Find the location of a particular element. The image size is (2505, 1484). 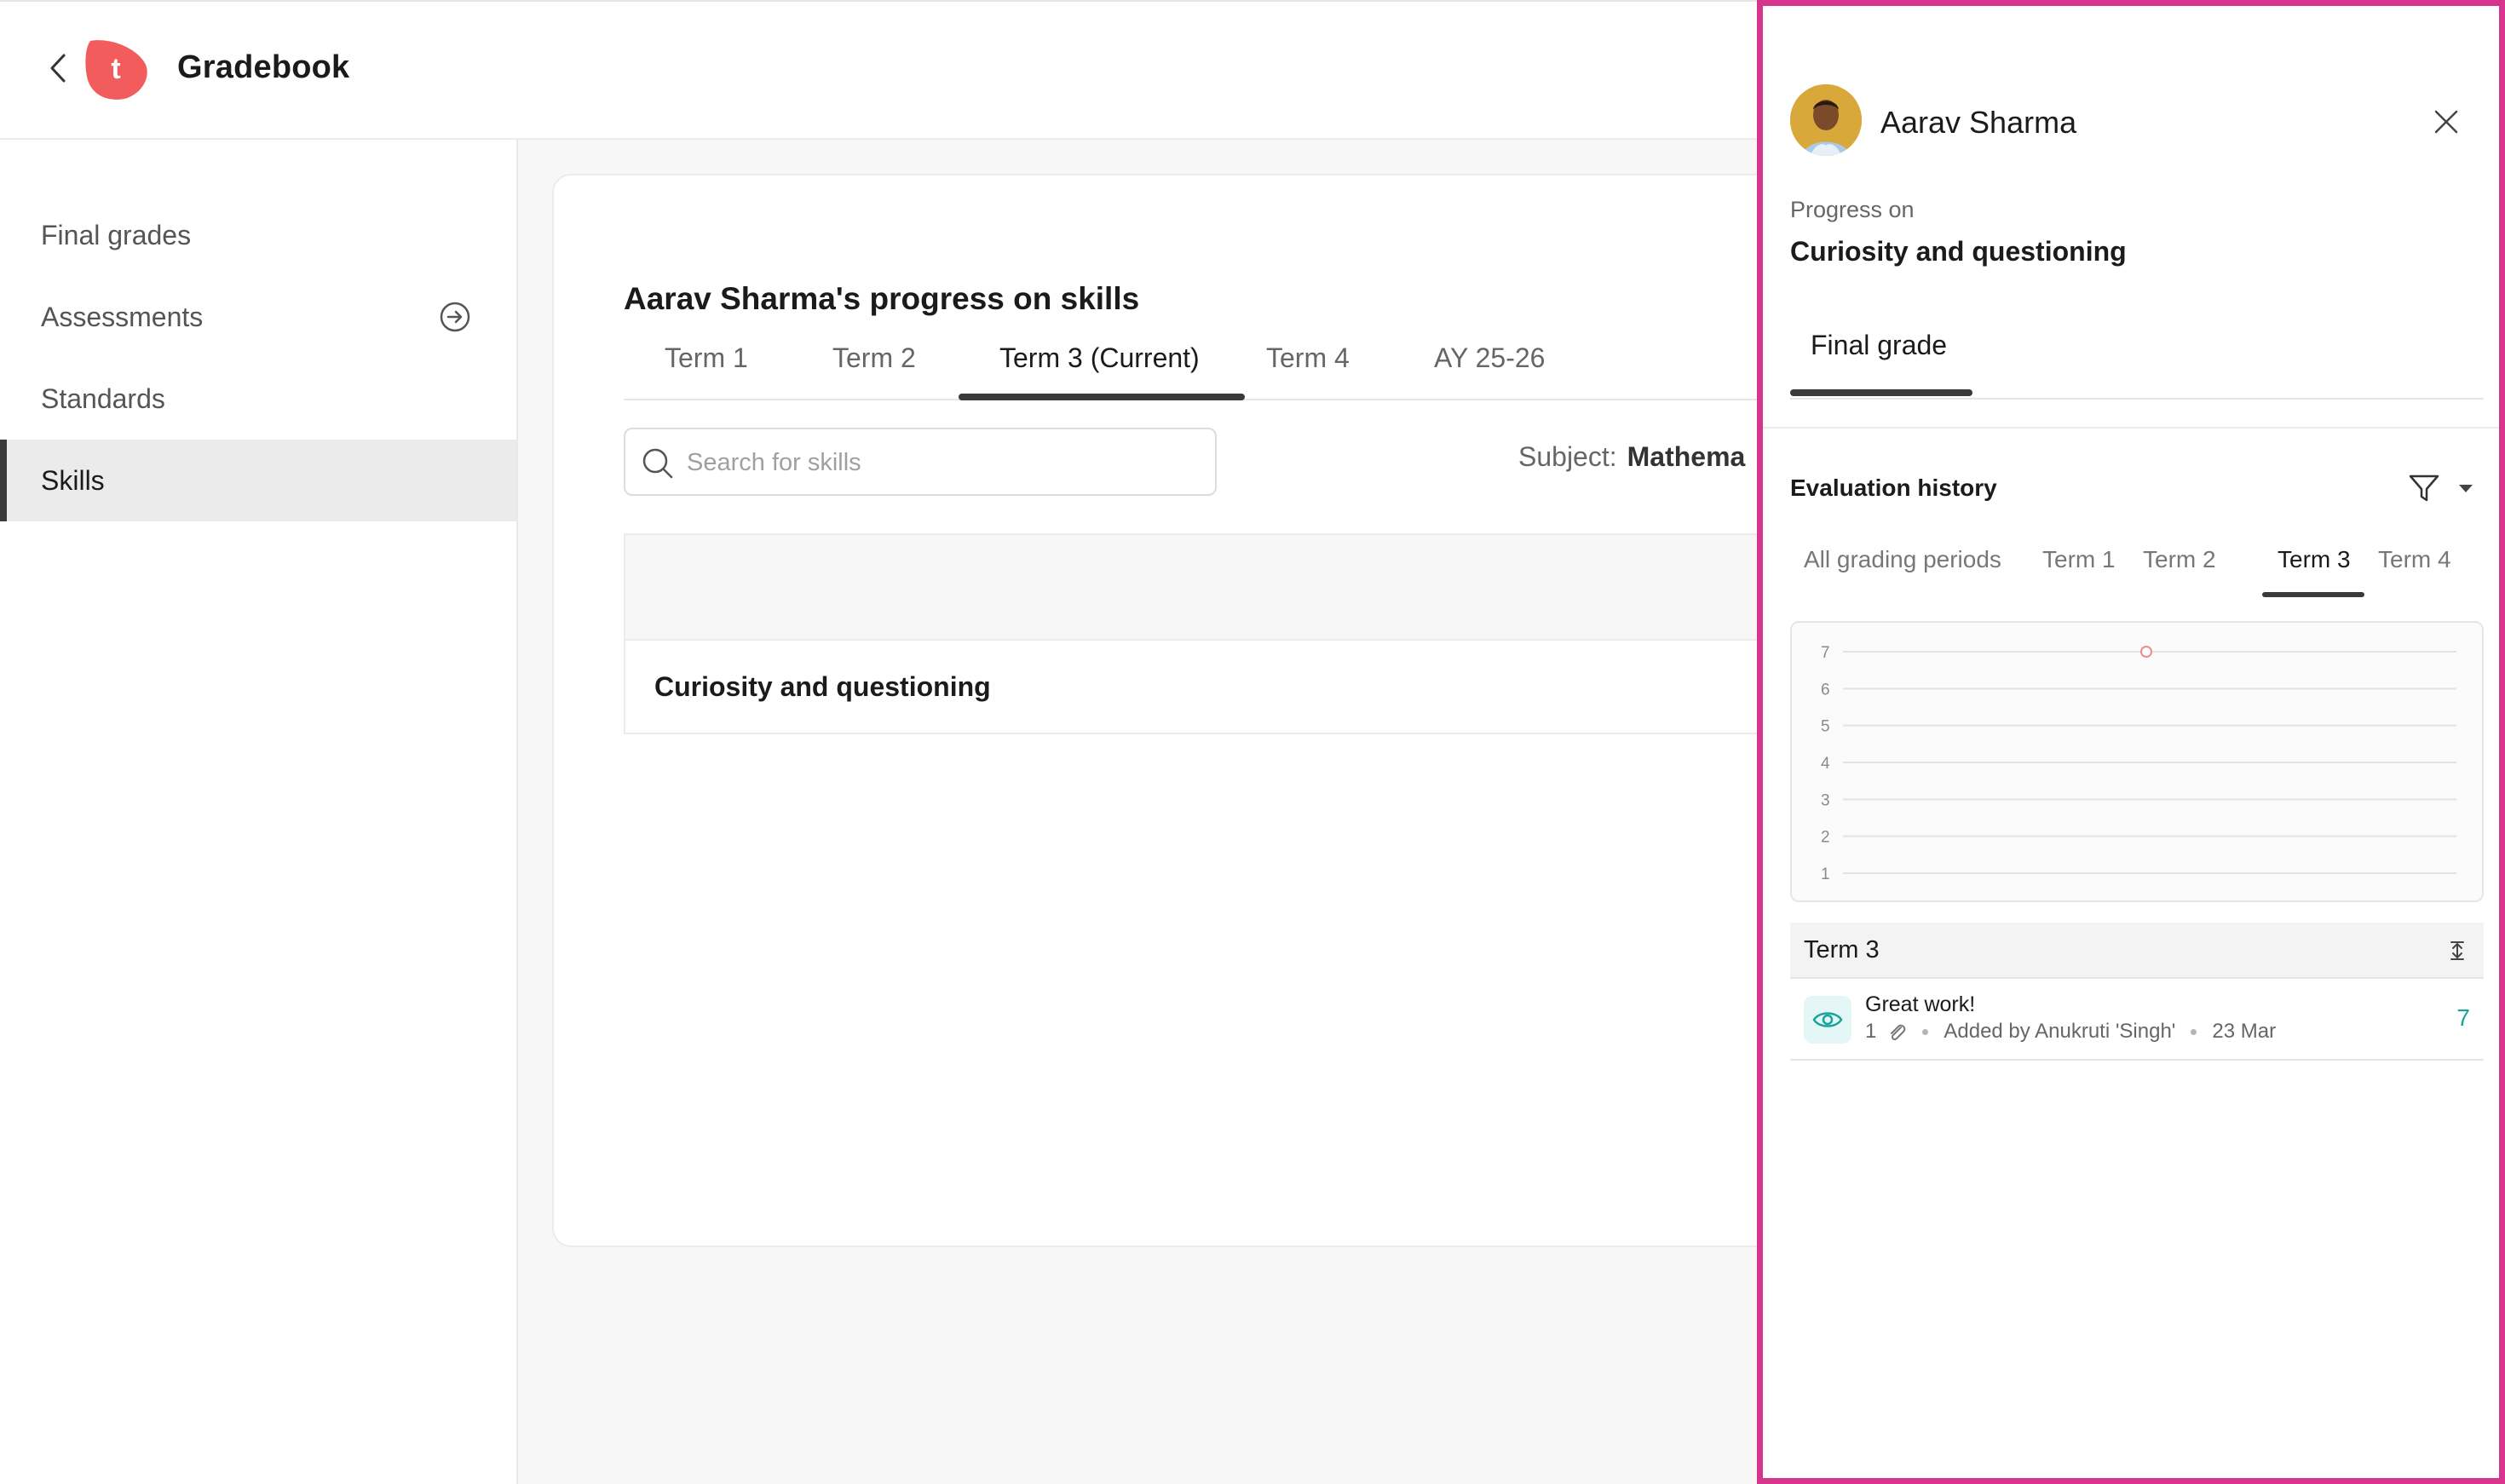

arrow-right-circle-icon is located at coordinates (455, 317).